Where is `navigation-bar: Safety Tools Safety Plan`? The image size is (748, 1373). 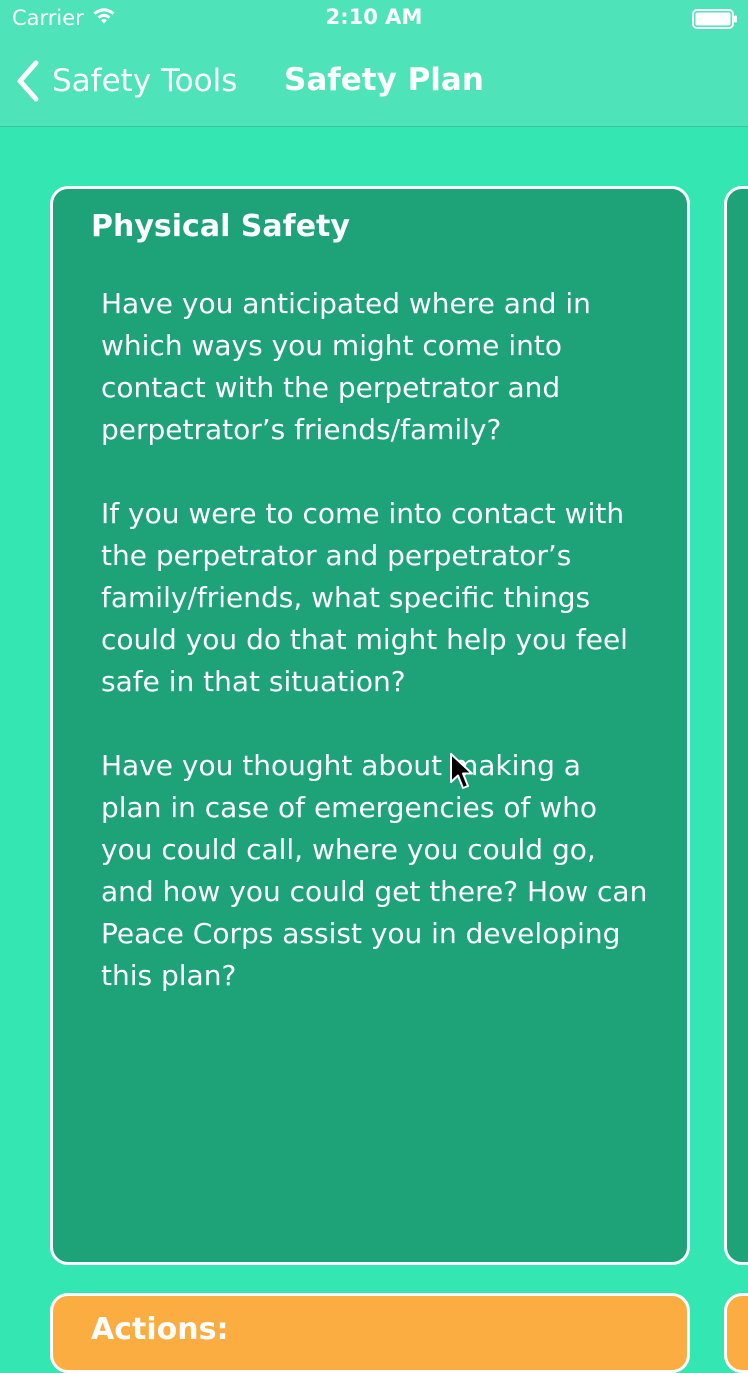 navigation-bar: Safety Tools Safety Plan is located at coordinates (374, 83).